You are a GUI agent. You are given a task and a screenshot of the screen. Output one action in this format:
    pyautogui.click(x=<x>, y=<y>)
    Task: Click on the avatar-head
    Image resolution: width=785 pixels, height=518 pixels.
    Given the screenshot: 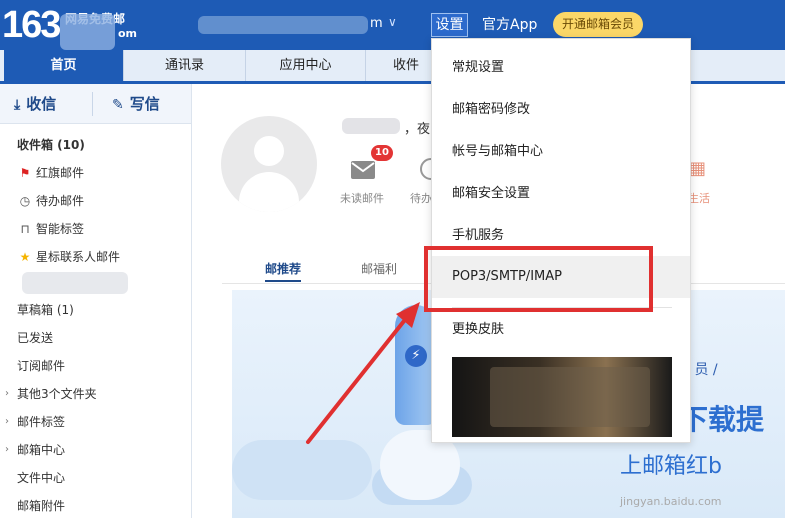 What is the action you would take?
    pyautogui.click(x=269, y=151)
    